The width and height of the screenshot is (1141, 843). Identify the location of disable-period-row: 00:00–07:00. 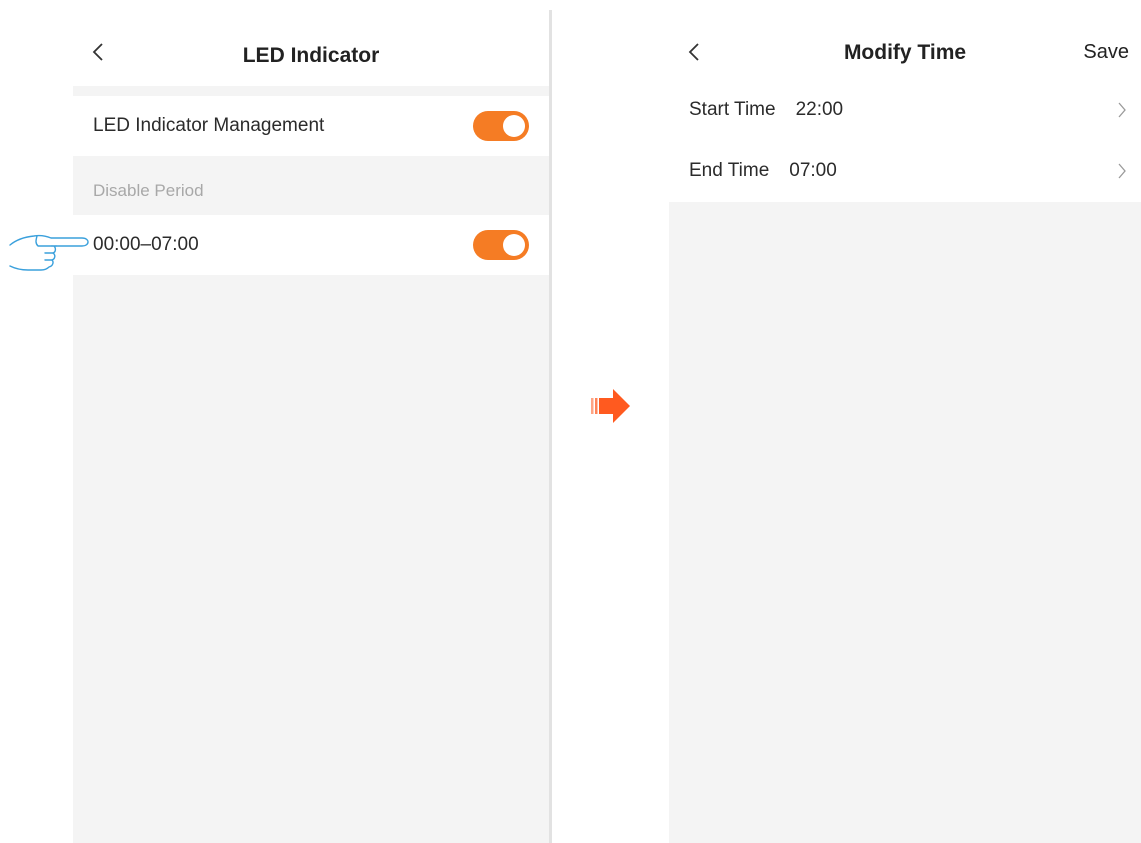
(311, 245).